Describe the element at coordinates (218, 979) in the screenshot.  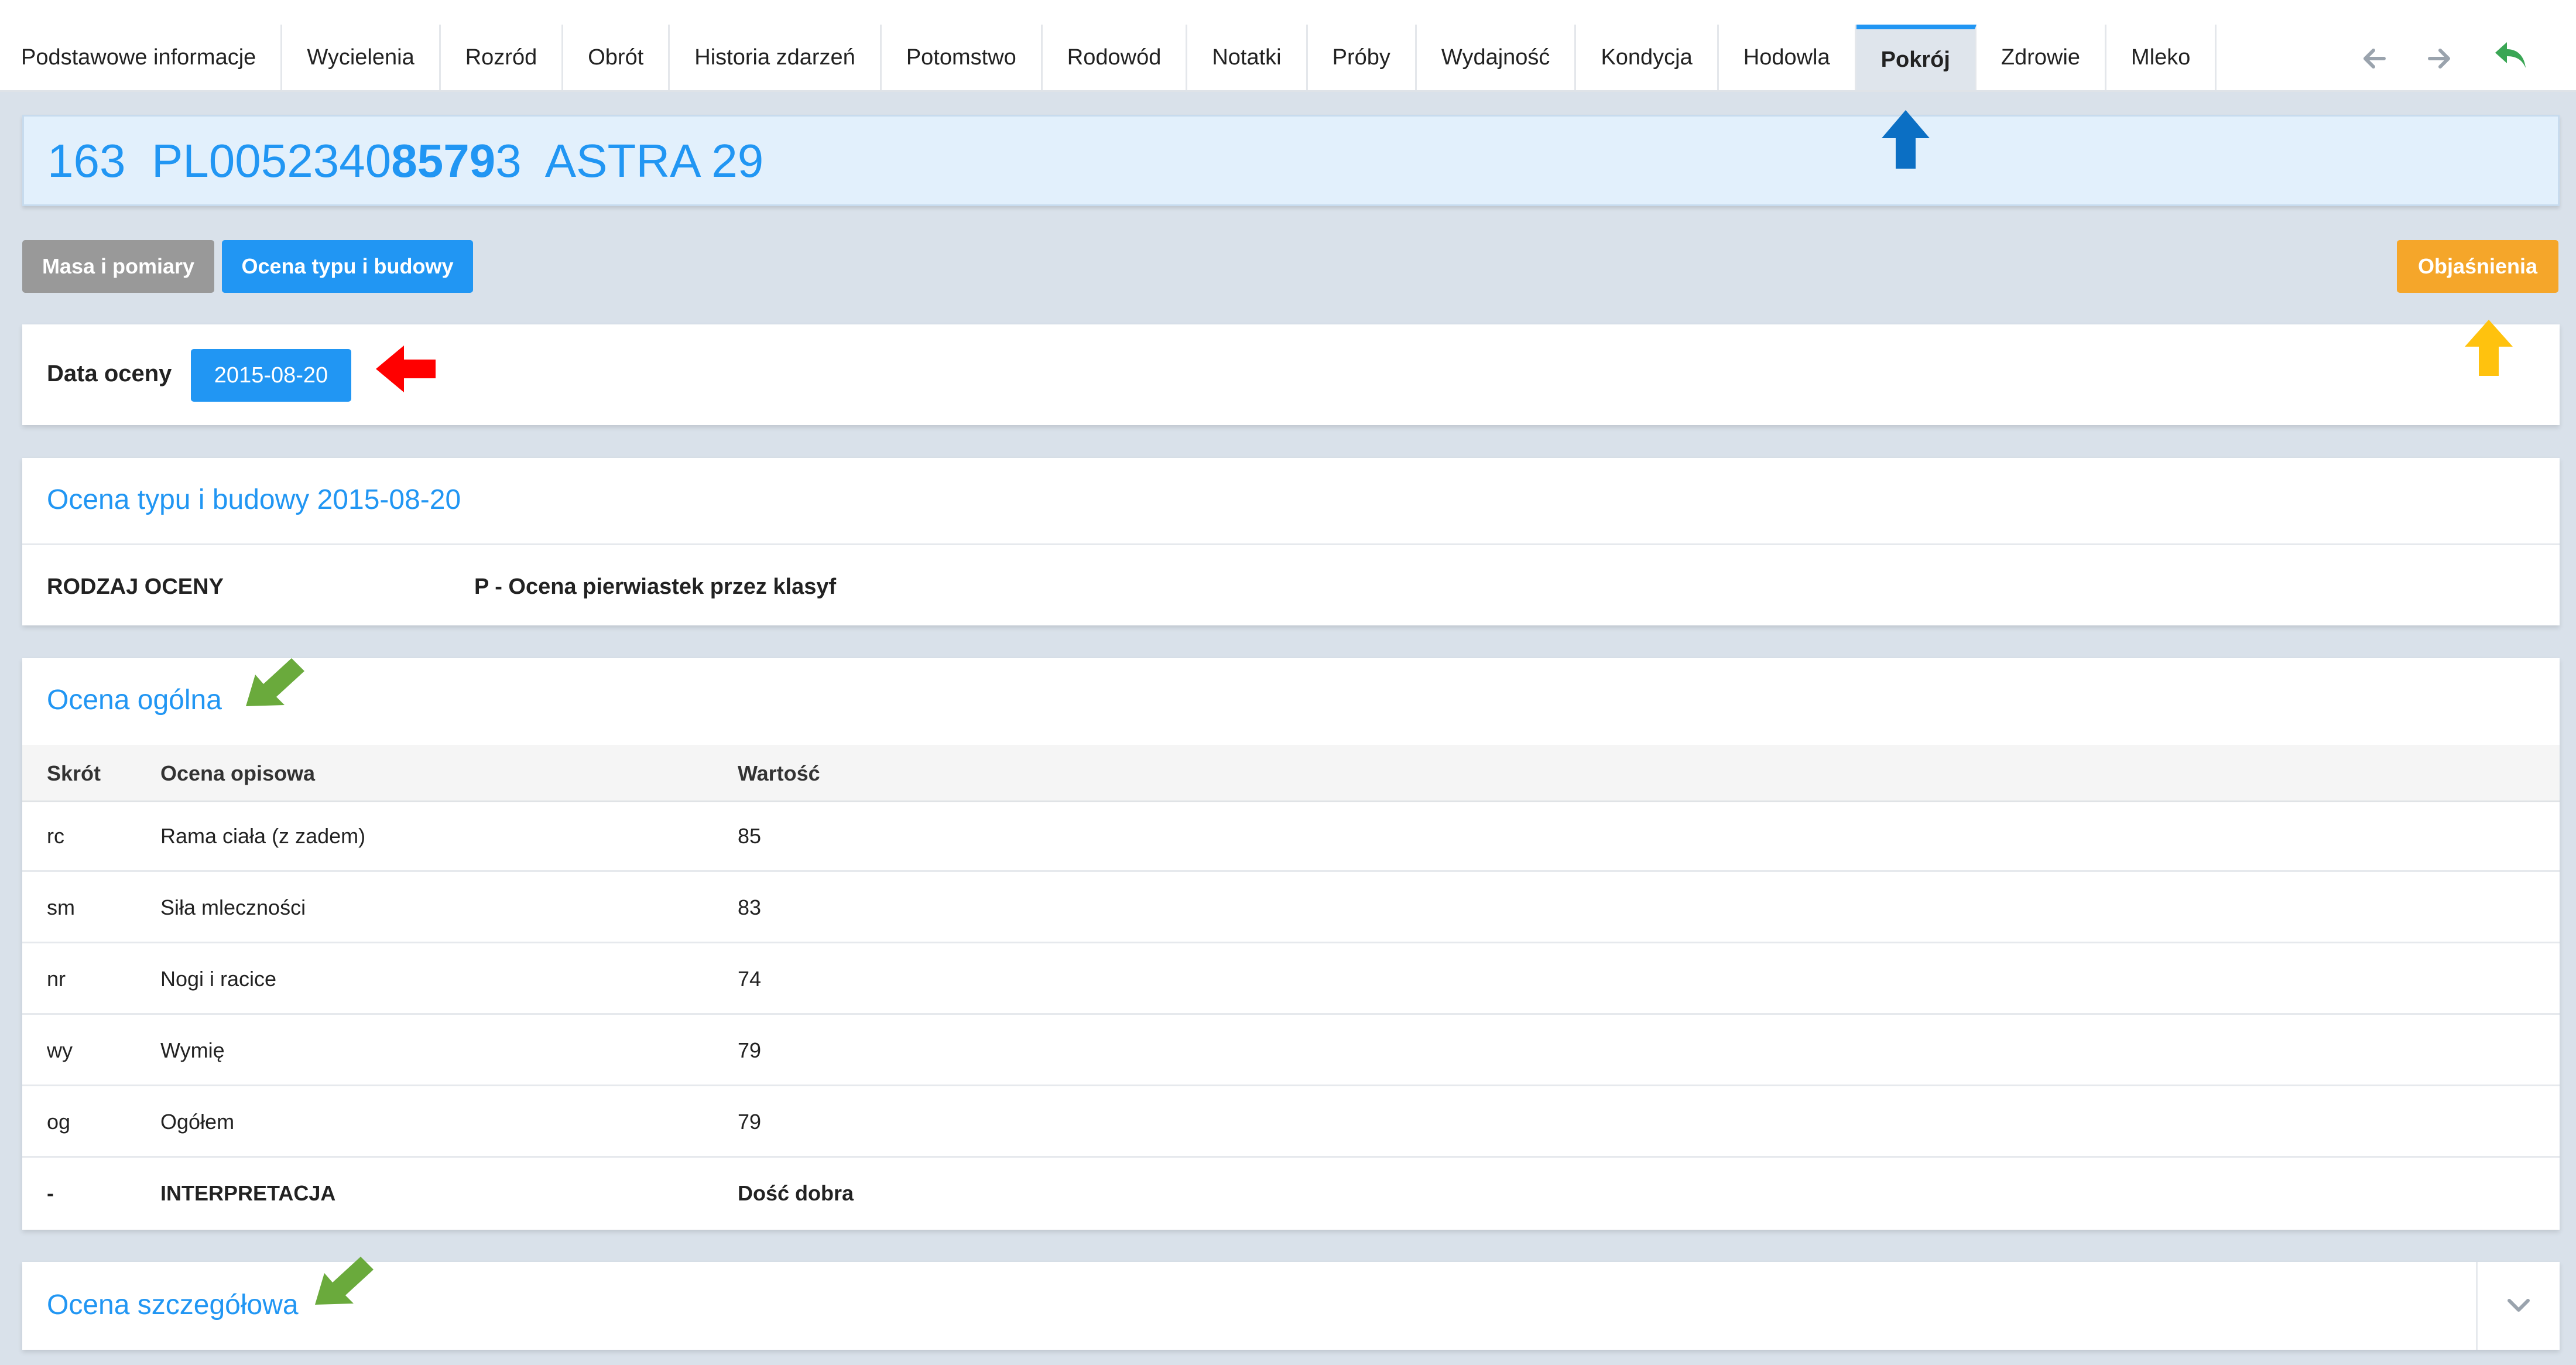
I see `row-desc: Nogi i racice` at that location.